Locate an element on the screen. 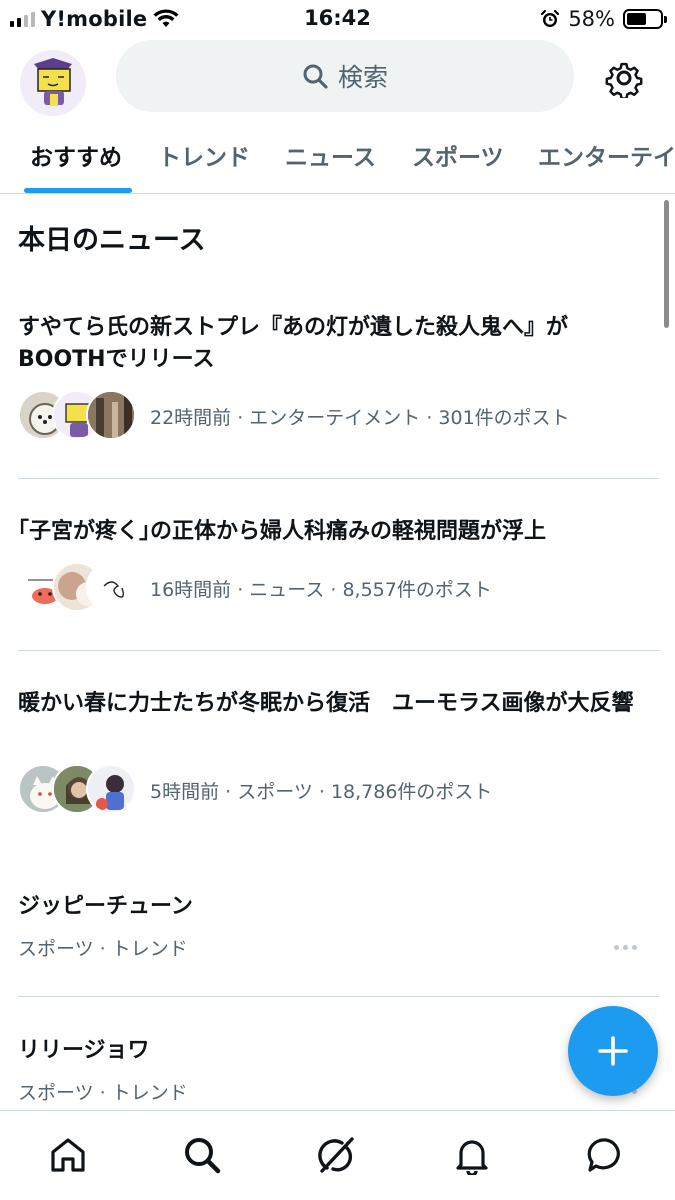 Image resolution: width=675 pixels, height=1200 pixels. battery-percent: 58% is located at coordinates (591, 19).